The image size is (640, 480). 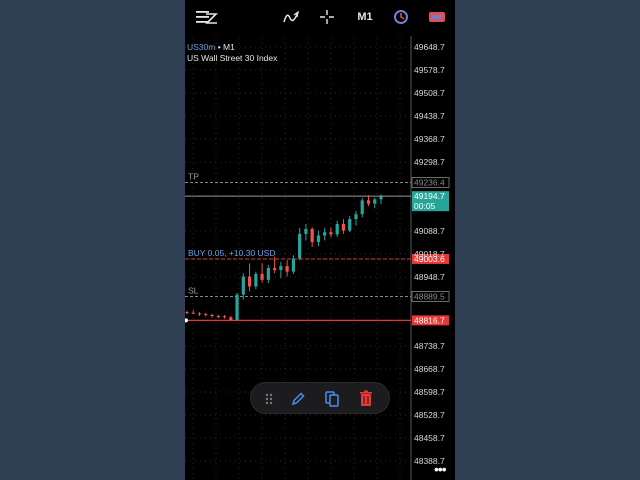 What do you see at coordinates (298, 399) in the screenshot?
I see `edit-icon` at bounding box center [298, 399].